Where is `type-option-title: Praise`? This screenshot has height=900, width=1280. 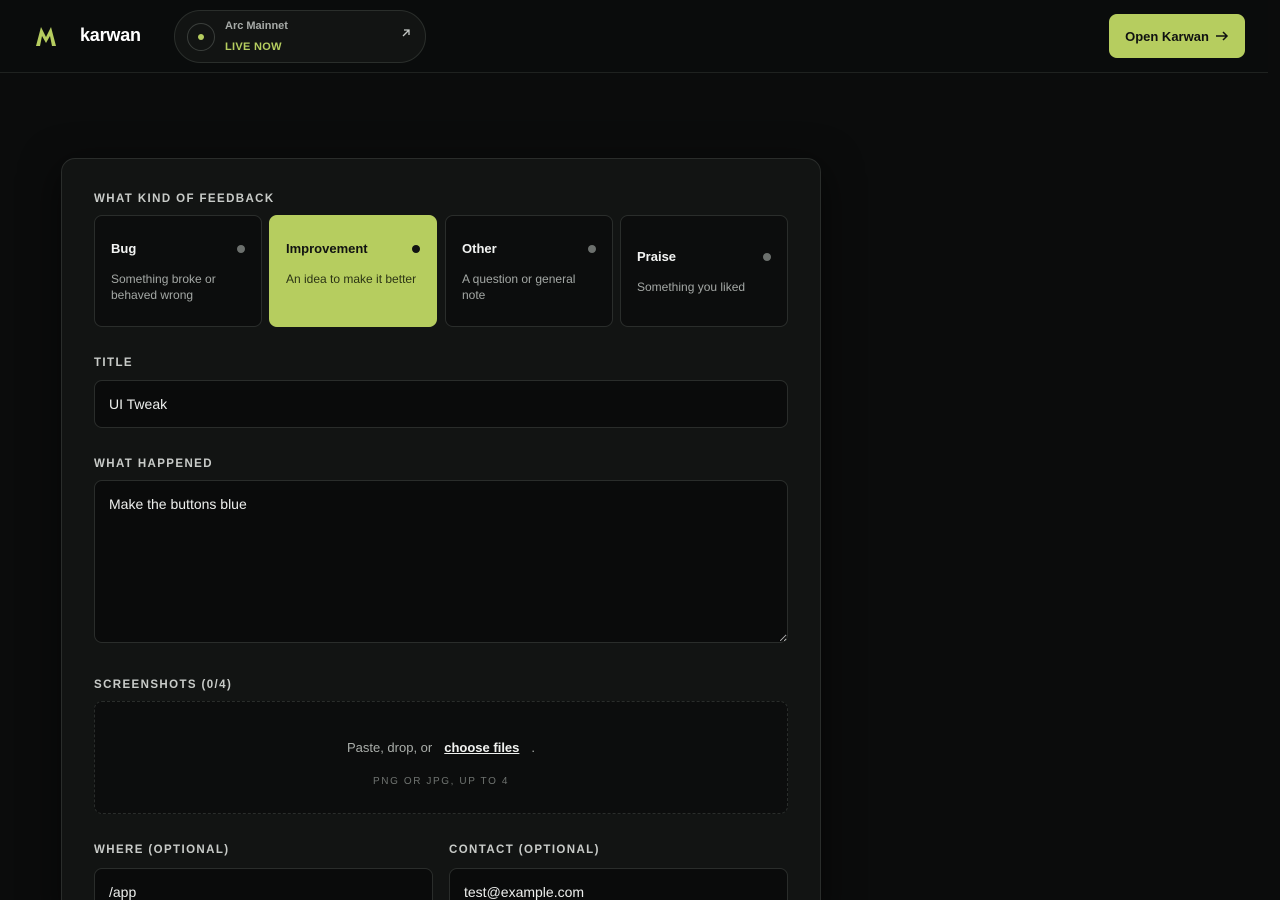 type-option-title: Praise is located at coordinates (657, 256).